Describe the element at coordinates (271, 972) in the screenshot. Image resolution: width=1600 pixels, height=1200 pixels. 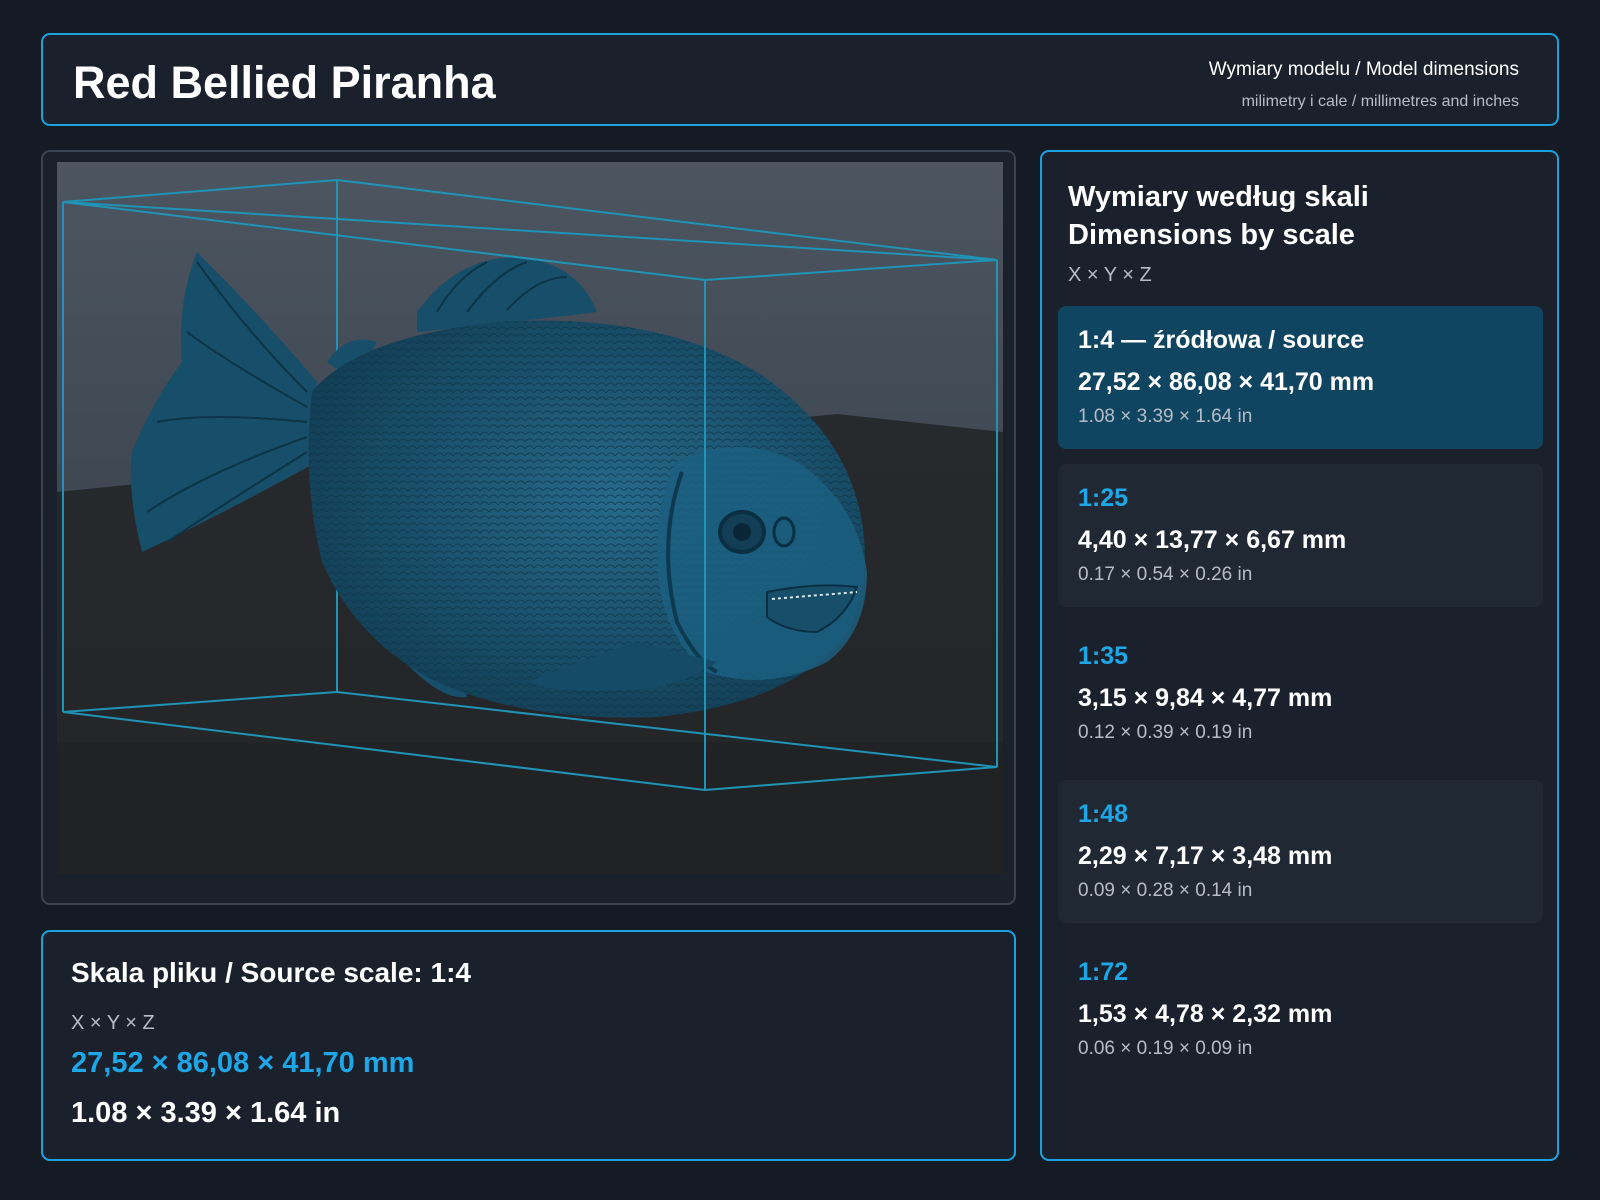
I see `source-scale-title: Skala pliku / Source scale: 1:4` at that location.